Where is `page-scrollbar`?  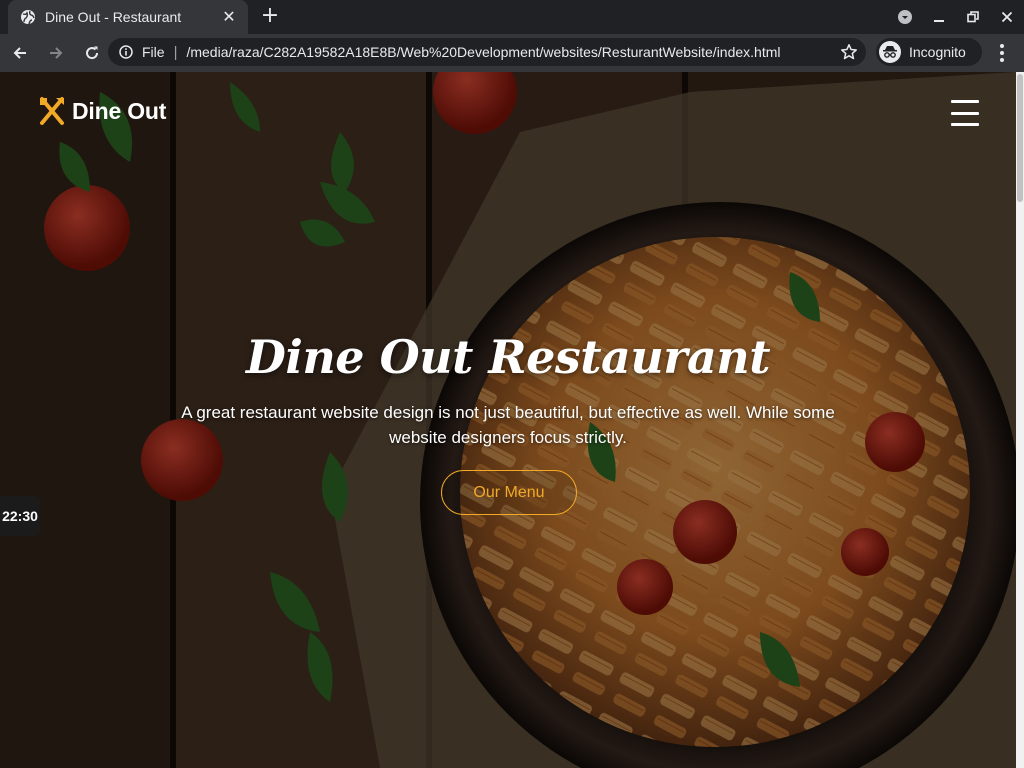
page-scrollbar is located at coordinates (1020, 420).